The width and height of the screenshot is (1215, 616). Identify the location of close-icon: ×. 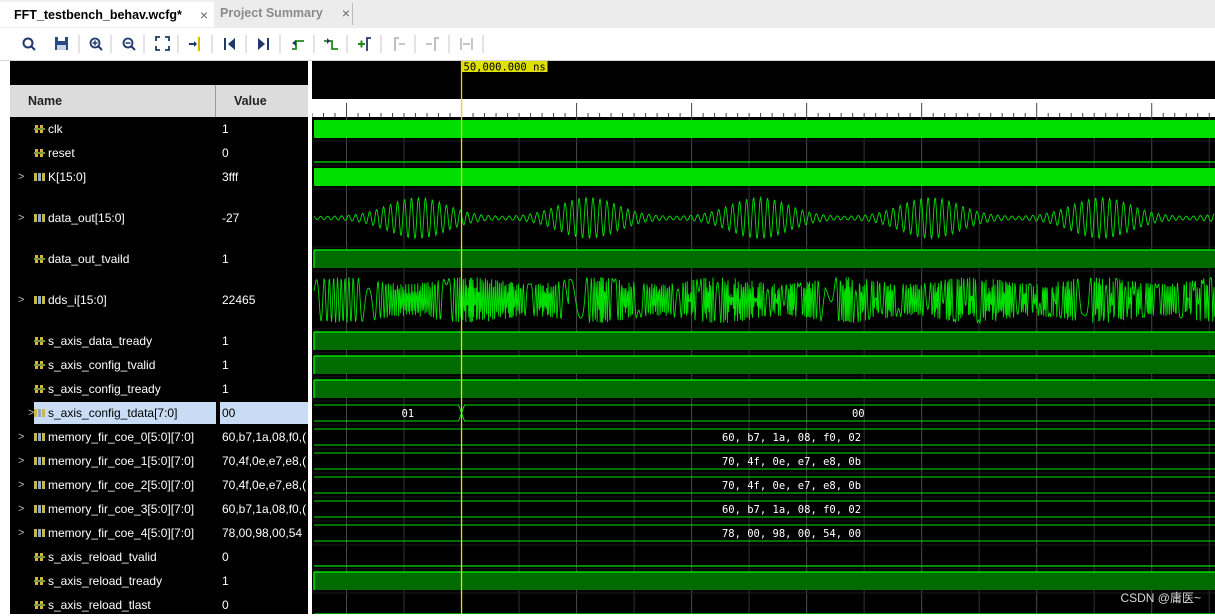
(346, 13).